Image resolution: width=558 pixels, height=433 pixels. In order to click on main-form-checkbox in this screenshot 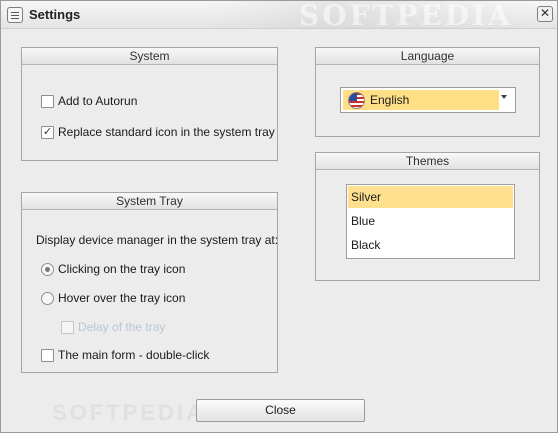, I will do `click(47, 355)`.